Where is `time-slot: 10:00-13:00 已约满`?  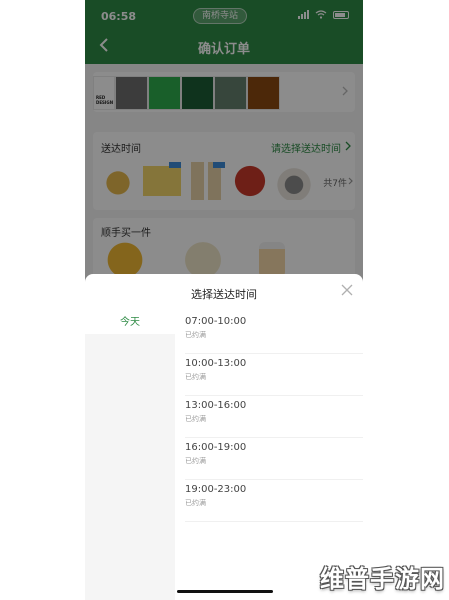 time-slot: 10:00-13:00 已约满 is located at coordinates (269, 375).